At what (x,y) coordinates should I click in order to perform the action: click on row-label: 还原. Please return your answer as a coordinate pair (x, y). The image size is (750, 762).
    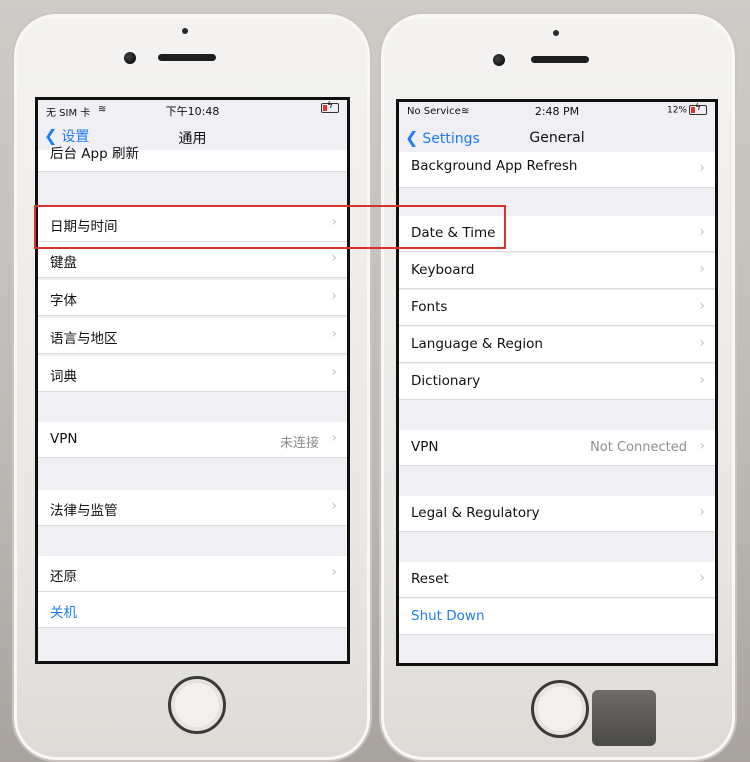
    Looking at the image, I should click on (63, 577).